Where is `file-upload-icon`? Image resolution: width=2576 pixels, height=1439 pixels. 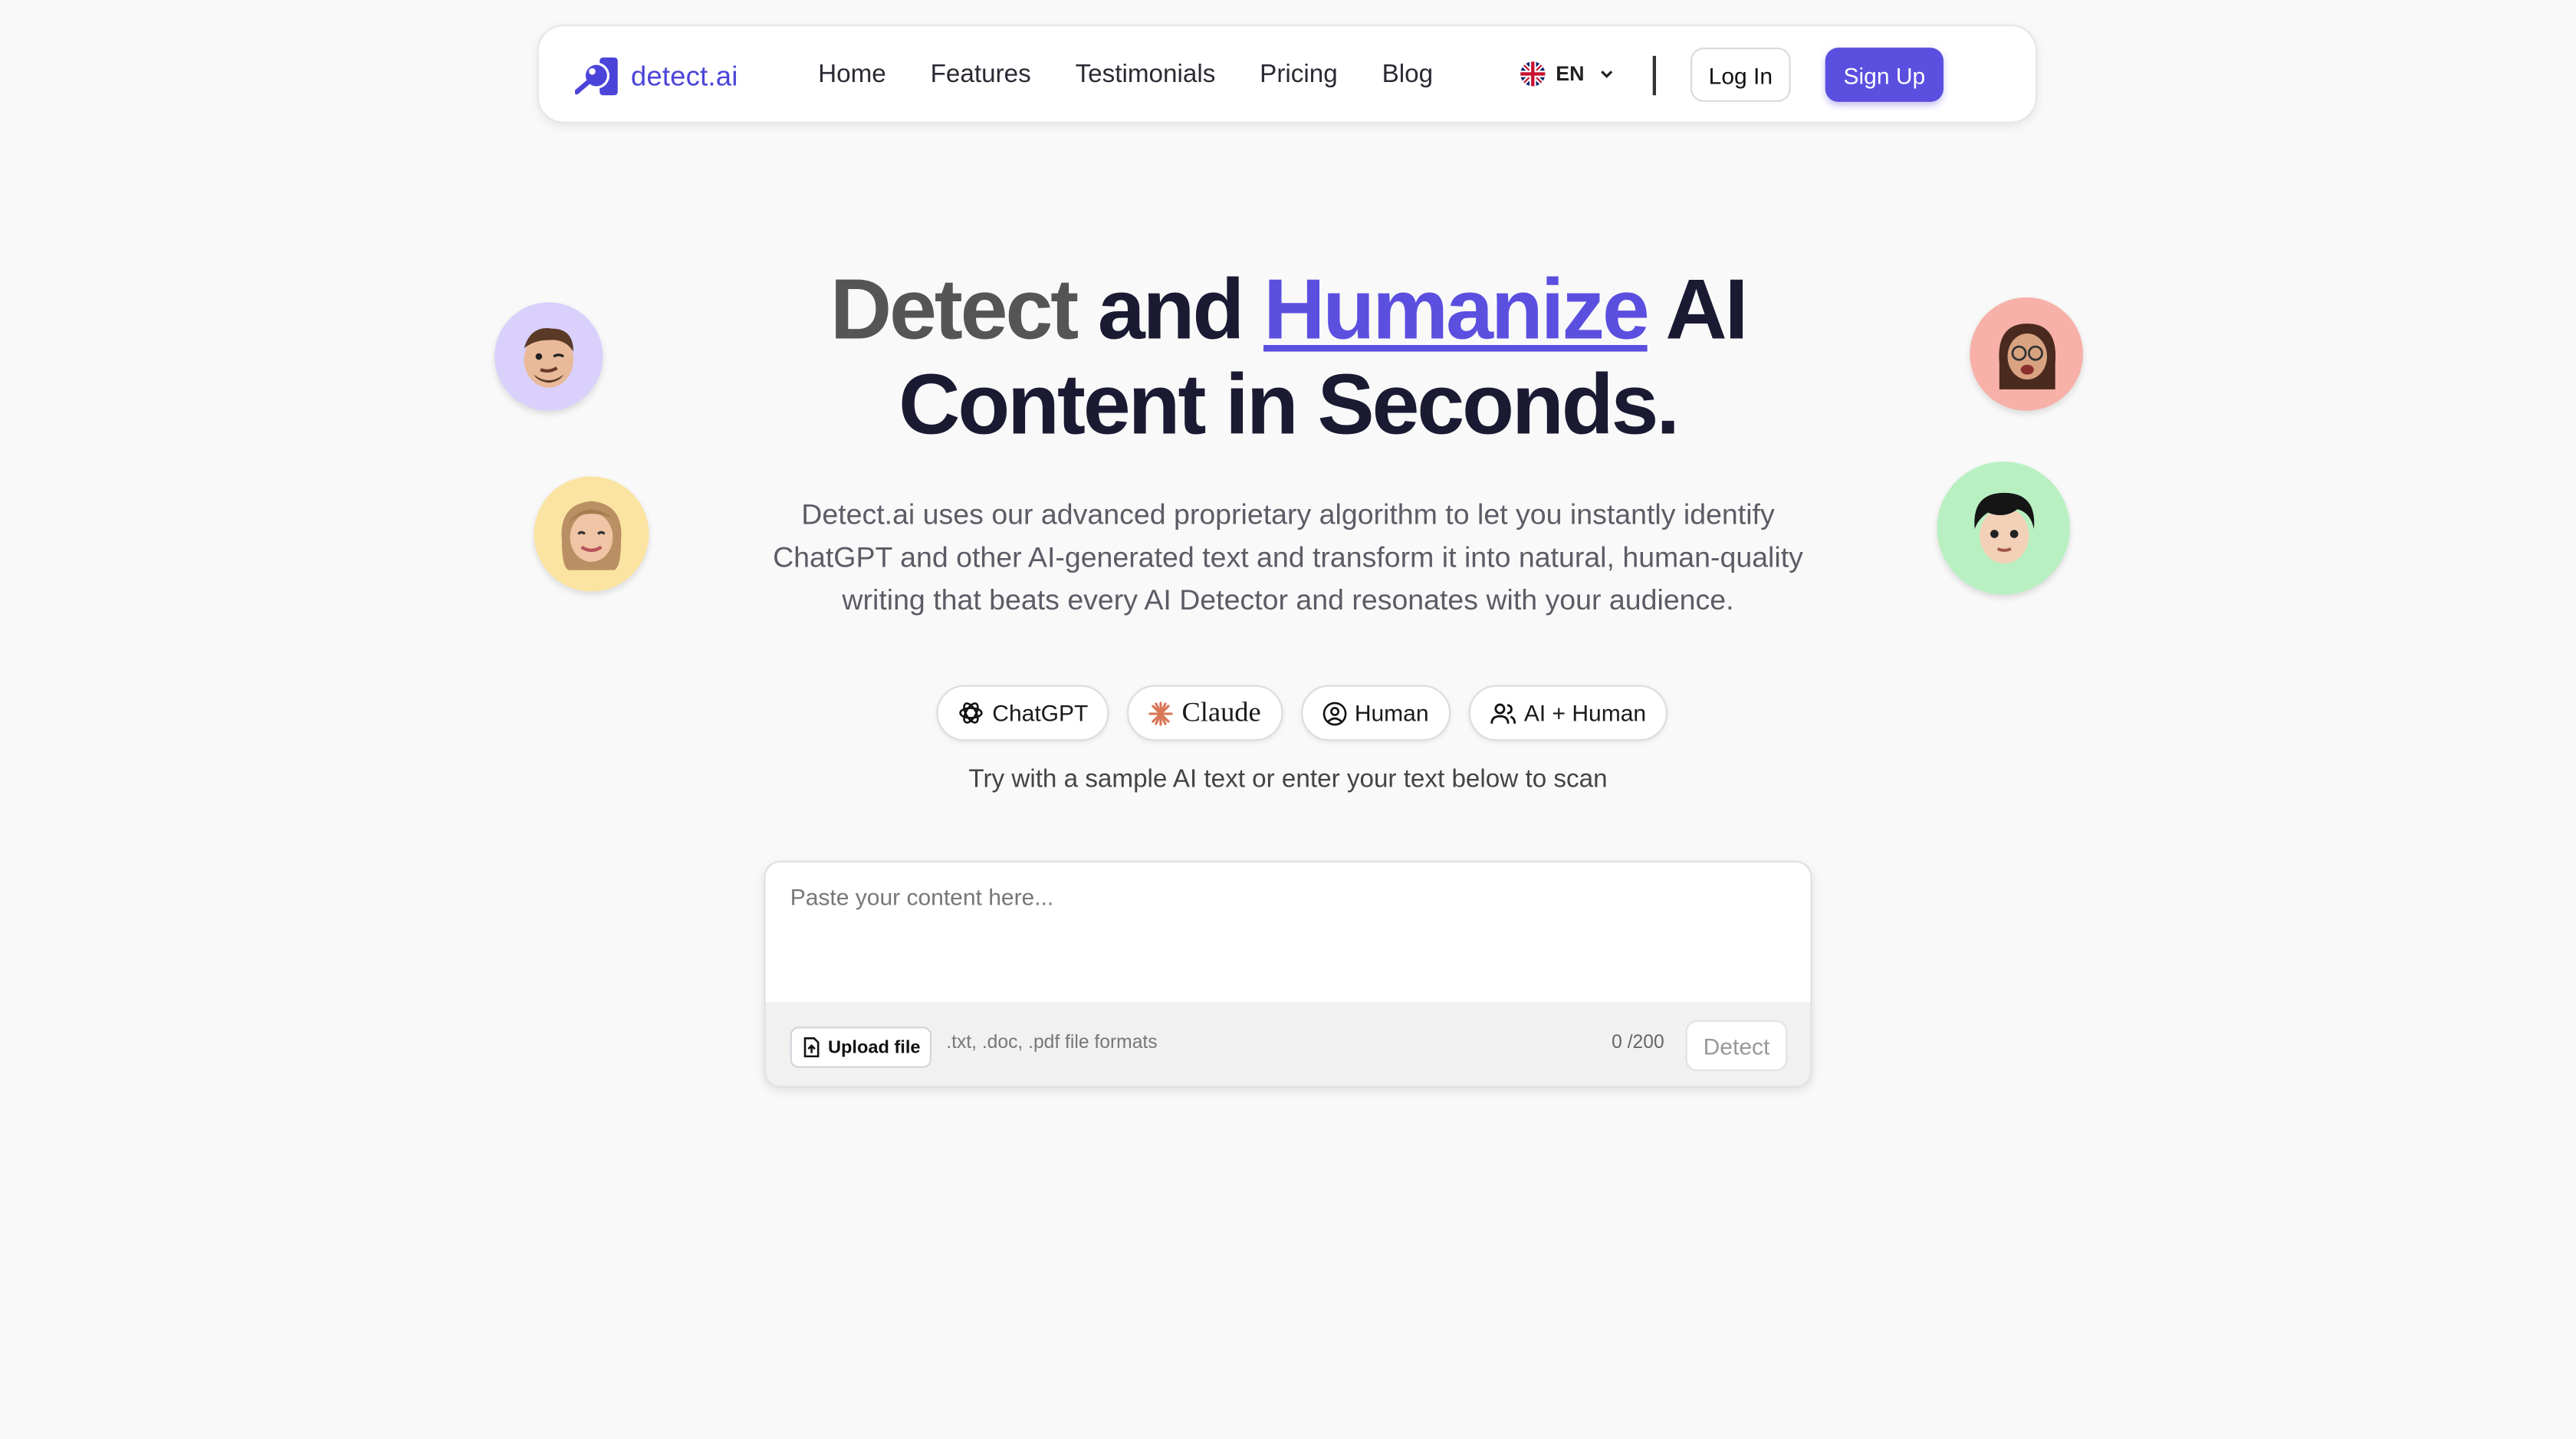
file-upload-icon is located at coordinates (812, 1047).